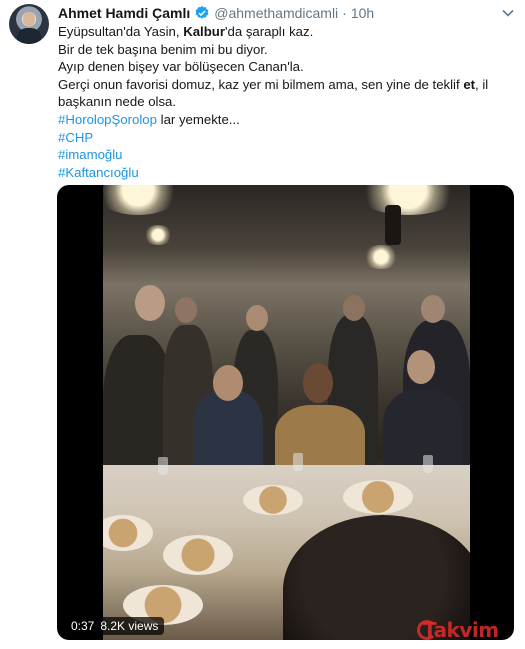 Image resolution: width=525 pixels, height=649 pixels. I want to click on video-info-badge: 0:37 8.2K views, so click(115, 626).